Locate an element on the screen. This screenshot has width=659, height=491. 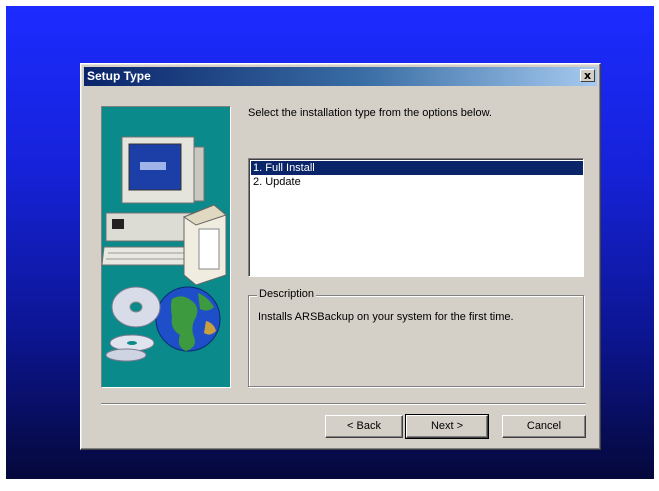
window-title: Setup Type is located at coordinates (119, 76).